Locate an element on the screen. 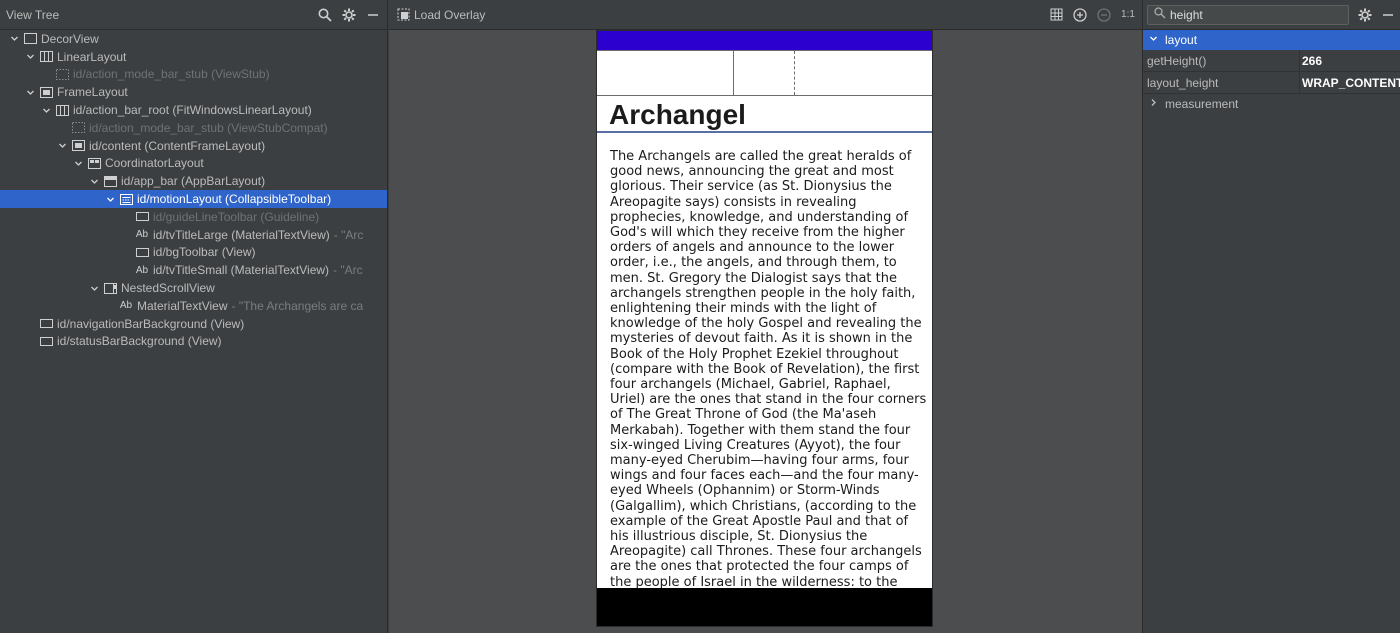 This screenshot has height=633, width=1400. tree-node: id/bgToolbar (View) is located at coordinates (193, 253).